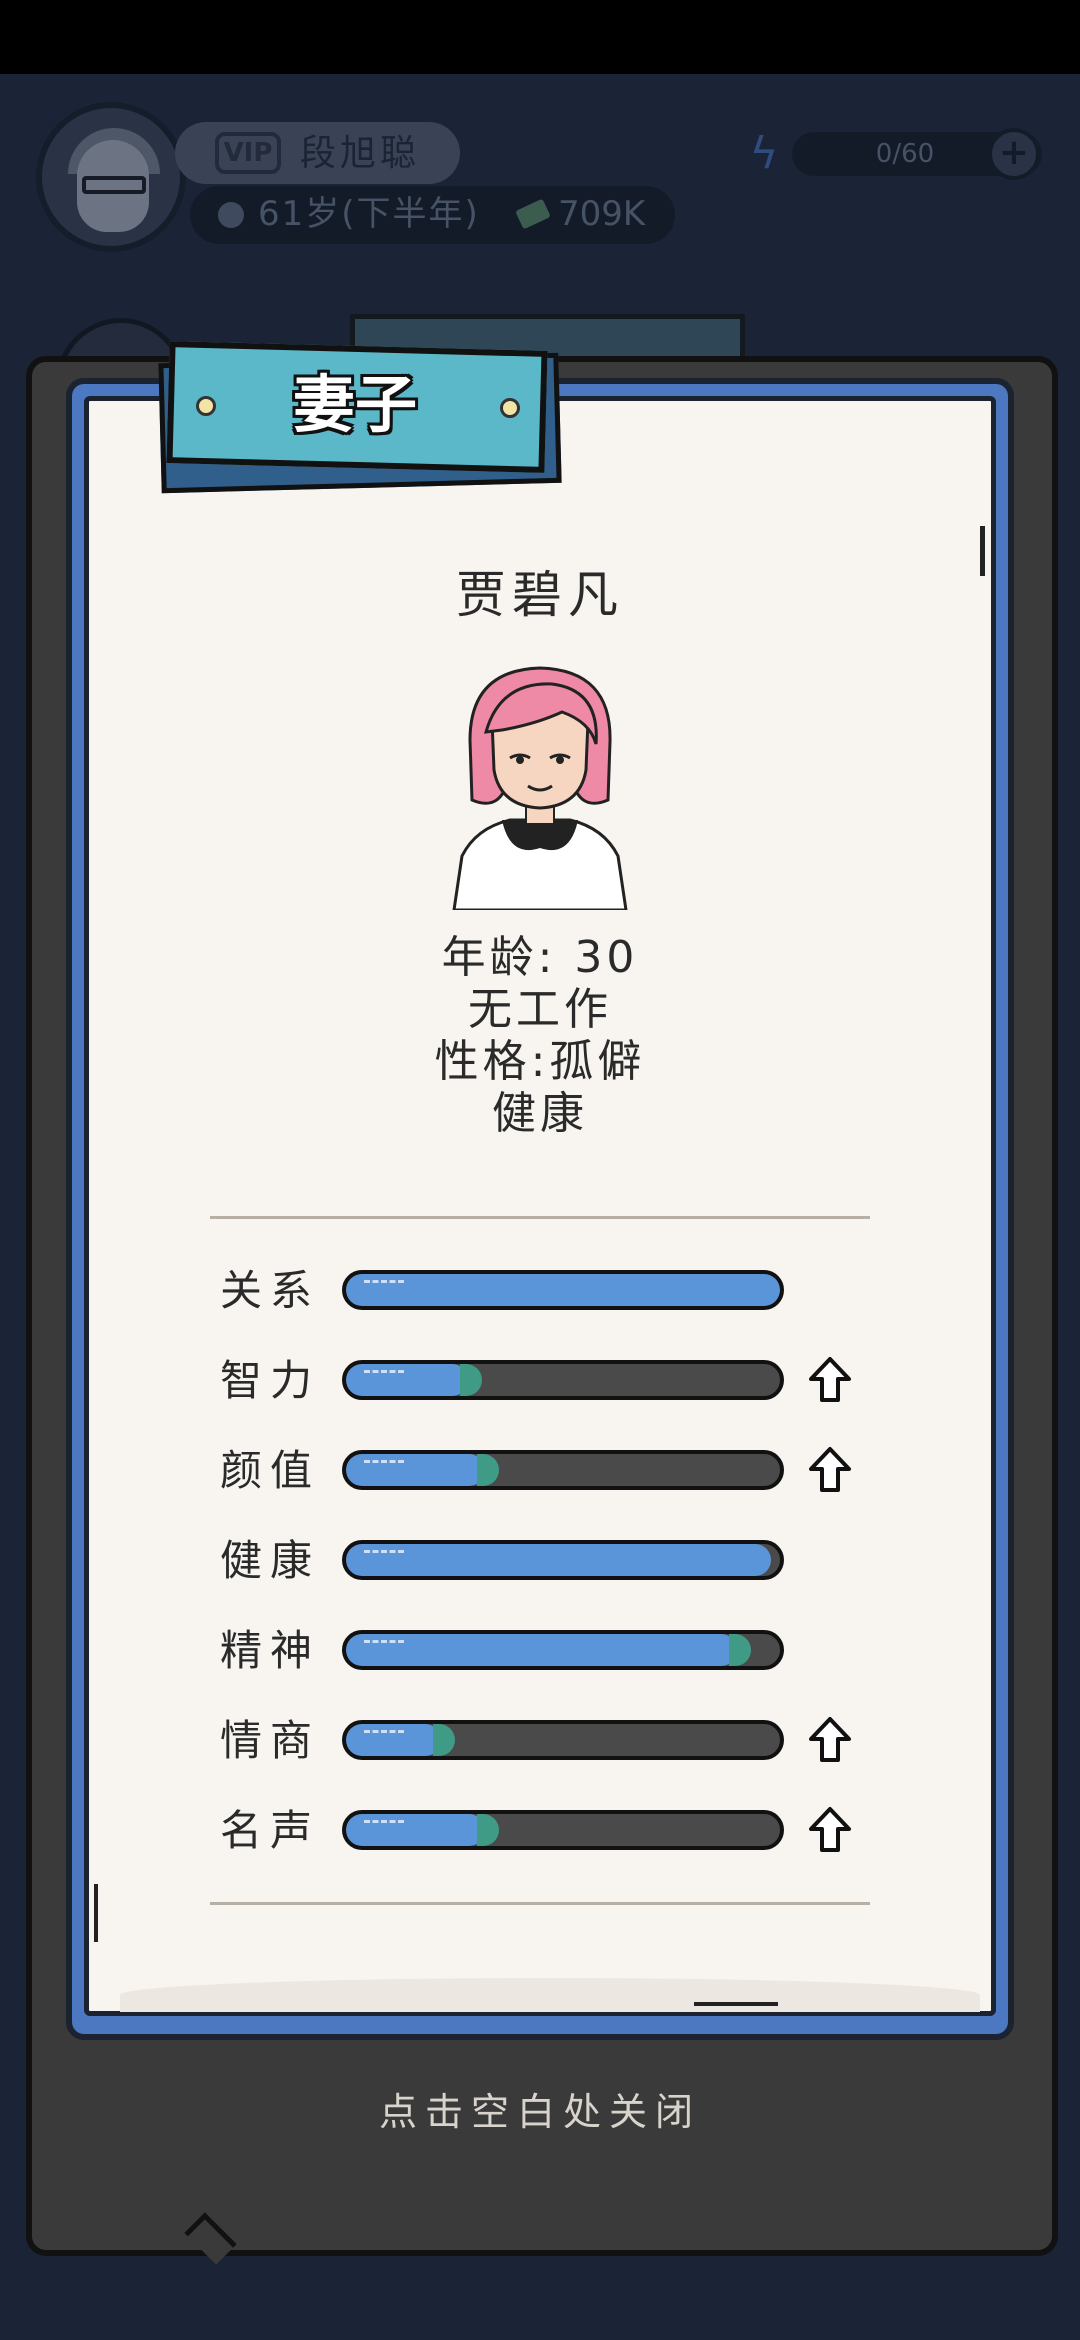 This screenshot has height=2340, width=1080. I want to click on vip-badge: VIP, so click(248, 153).